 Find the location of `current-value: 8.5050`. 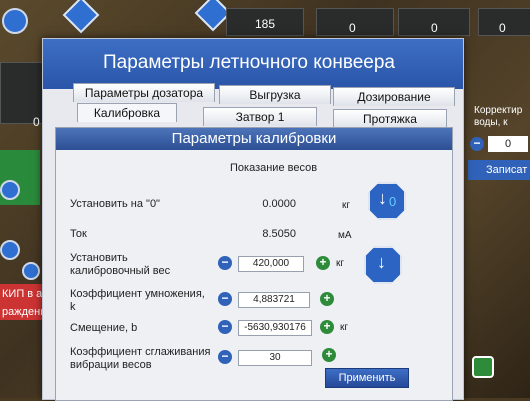

current-value: 8.5050 is located at coordinates (279, 234).